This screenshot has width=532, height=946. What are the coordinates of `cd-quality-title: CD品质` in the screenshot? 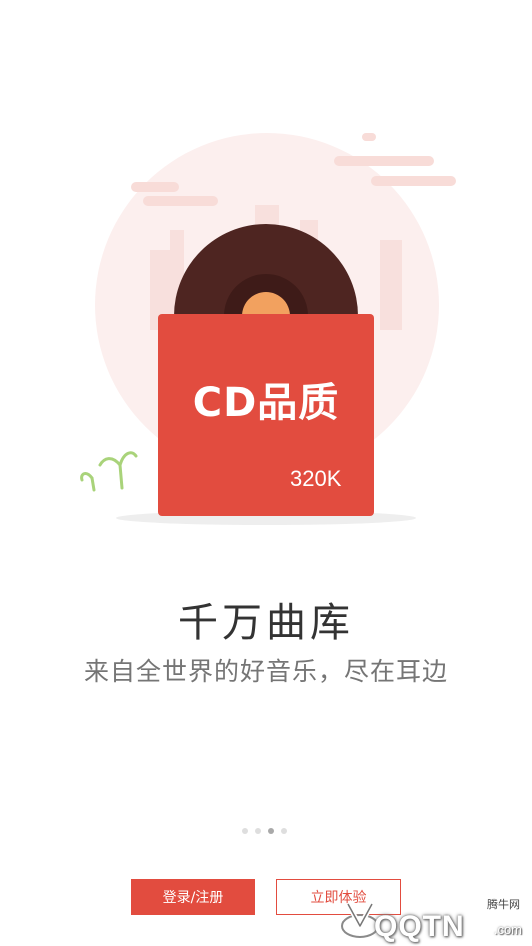 It's located at (266, 403).